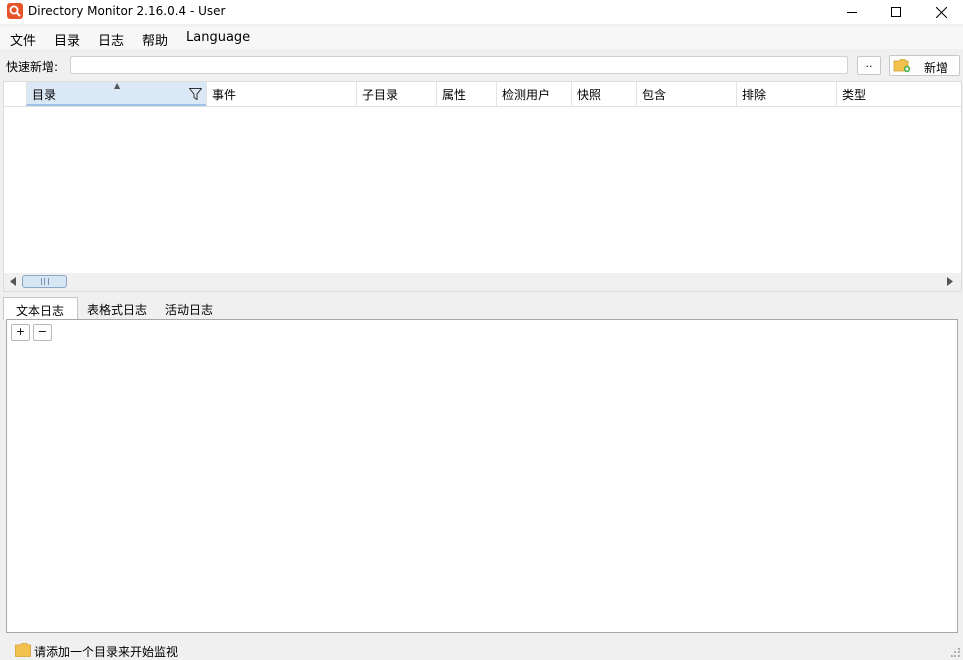 Image resolution: width=963 pixels, height=660 pixels. Describe the element at coordinates (936, 68) in the screenshot. I see `add-button-label: 新增` at that location.